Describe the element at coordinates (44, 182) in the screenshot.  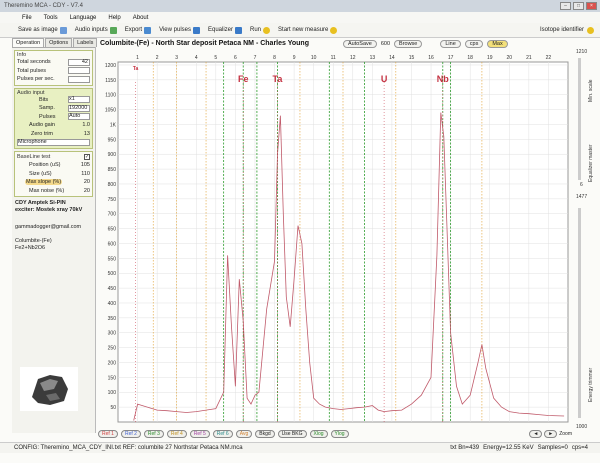
I see `max-slope-label: Max slope (%)` at that location.